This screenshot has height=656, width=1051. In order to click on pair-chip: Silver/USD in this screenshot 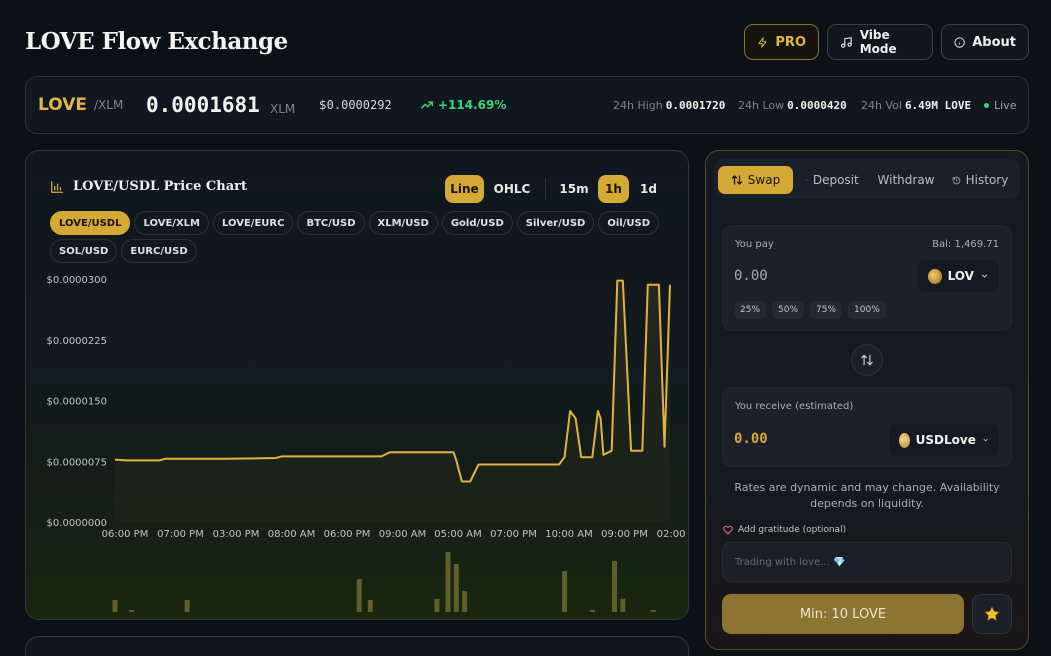, I will do `click(555, 223)`.